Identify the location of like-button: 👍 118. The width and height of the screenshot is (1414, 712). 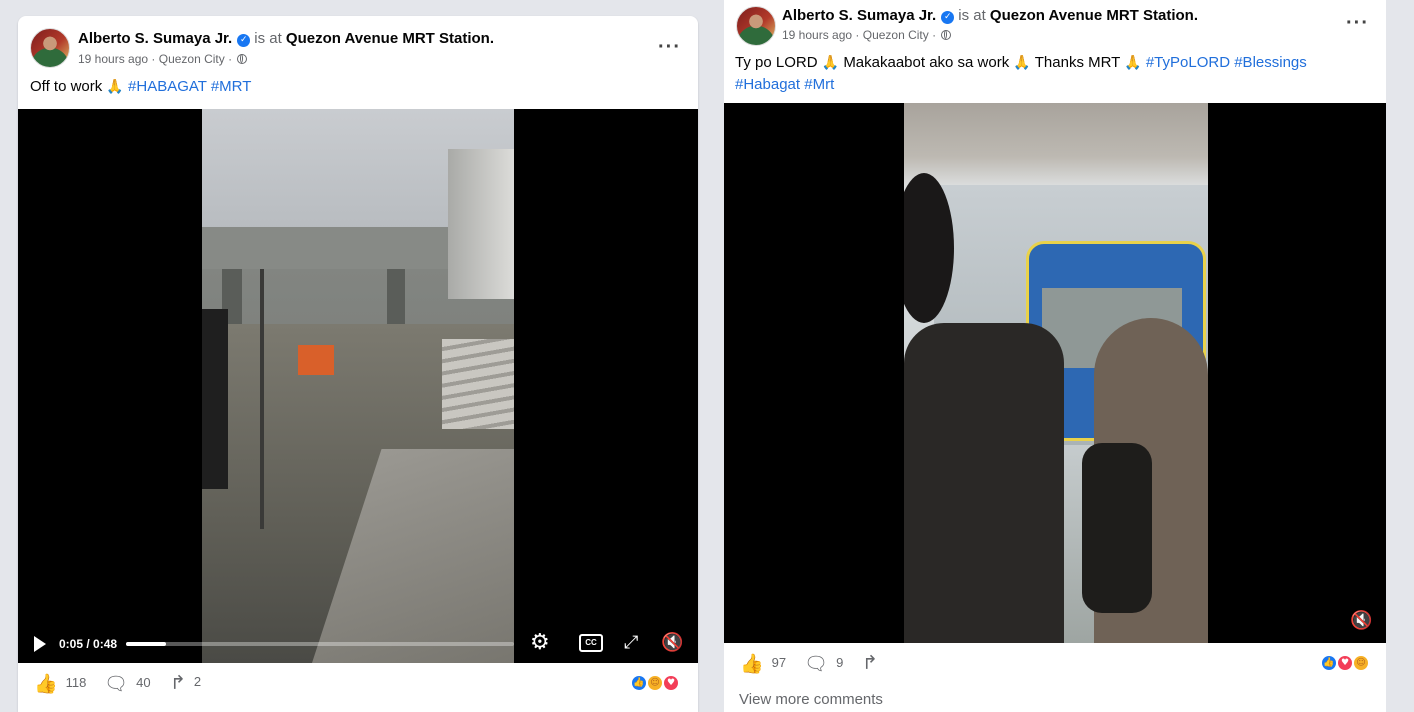
(60, 683).